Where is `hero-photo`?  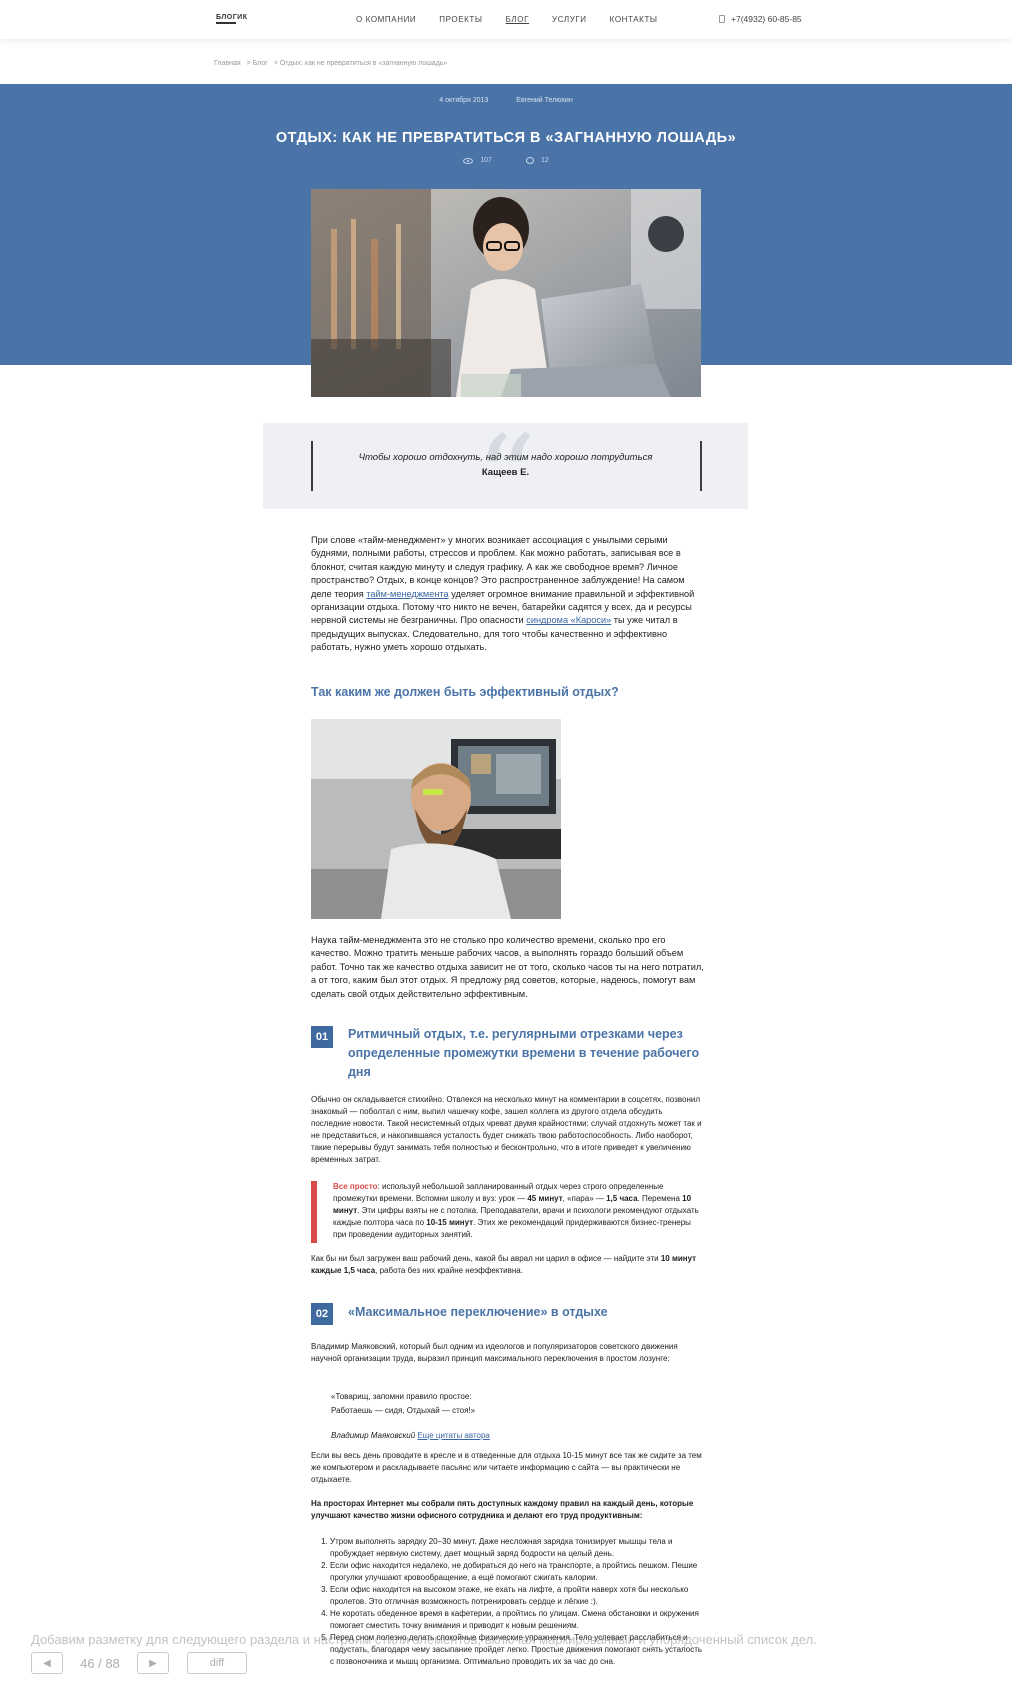 hero-photo is located at coordinates (506, 293).